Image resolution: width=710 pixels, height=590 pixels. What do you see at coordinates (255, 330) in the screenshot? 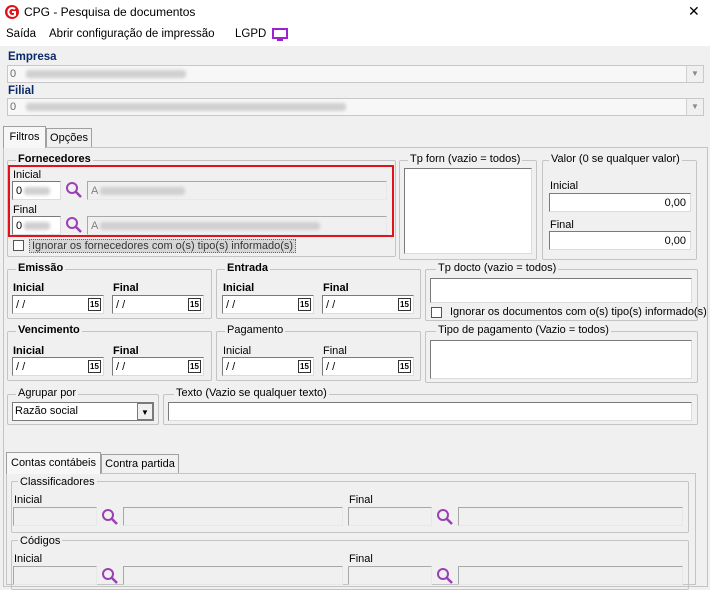
I see `pagamento-title: Pagamento` at bounding box center [255, 330].